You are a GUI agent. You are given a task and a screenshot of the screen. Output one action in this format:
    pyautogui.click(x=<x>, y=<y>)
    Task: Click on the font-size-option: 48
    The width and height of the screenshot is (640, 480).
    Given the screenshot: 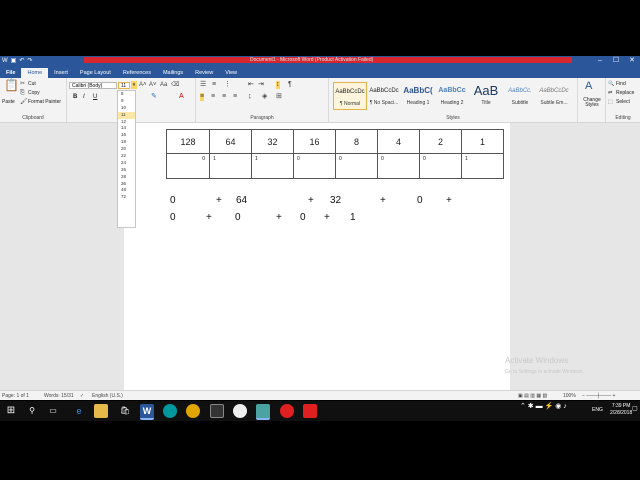 What is the action you would take?
    pyautogui.click(x=126, y=190)
    